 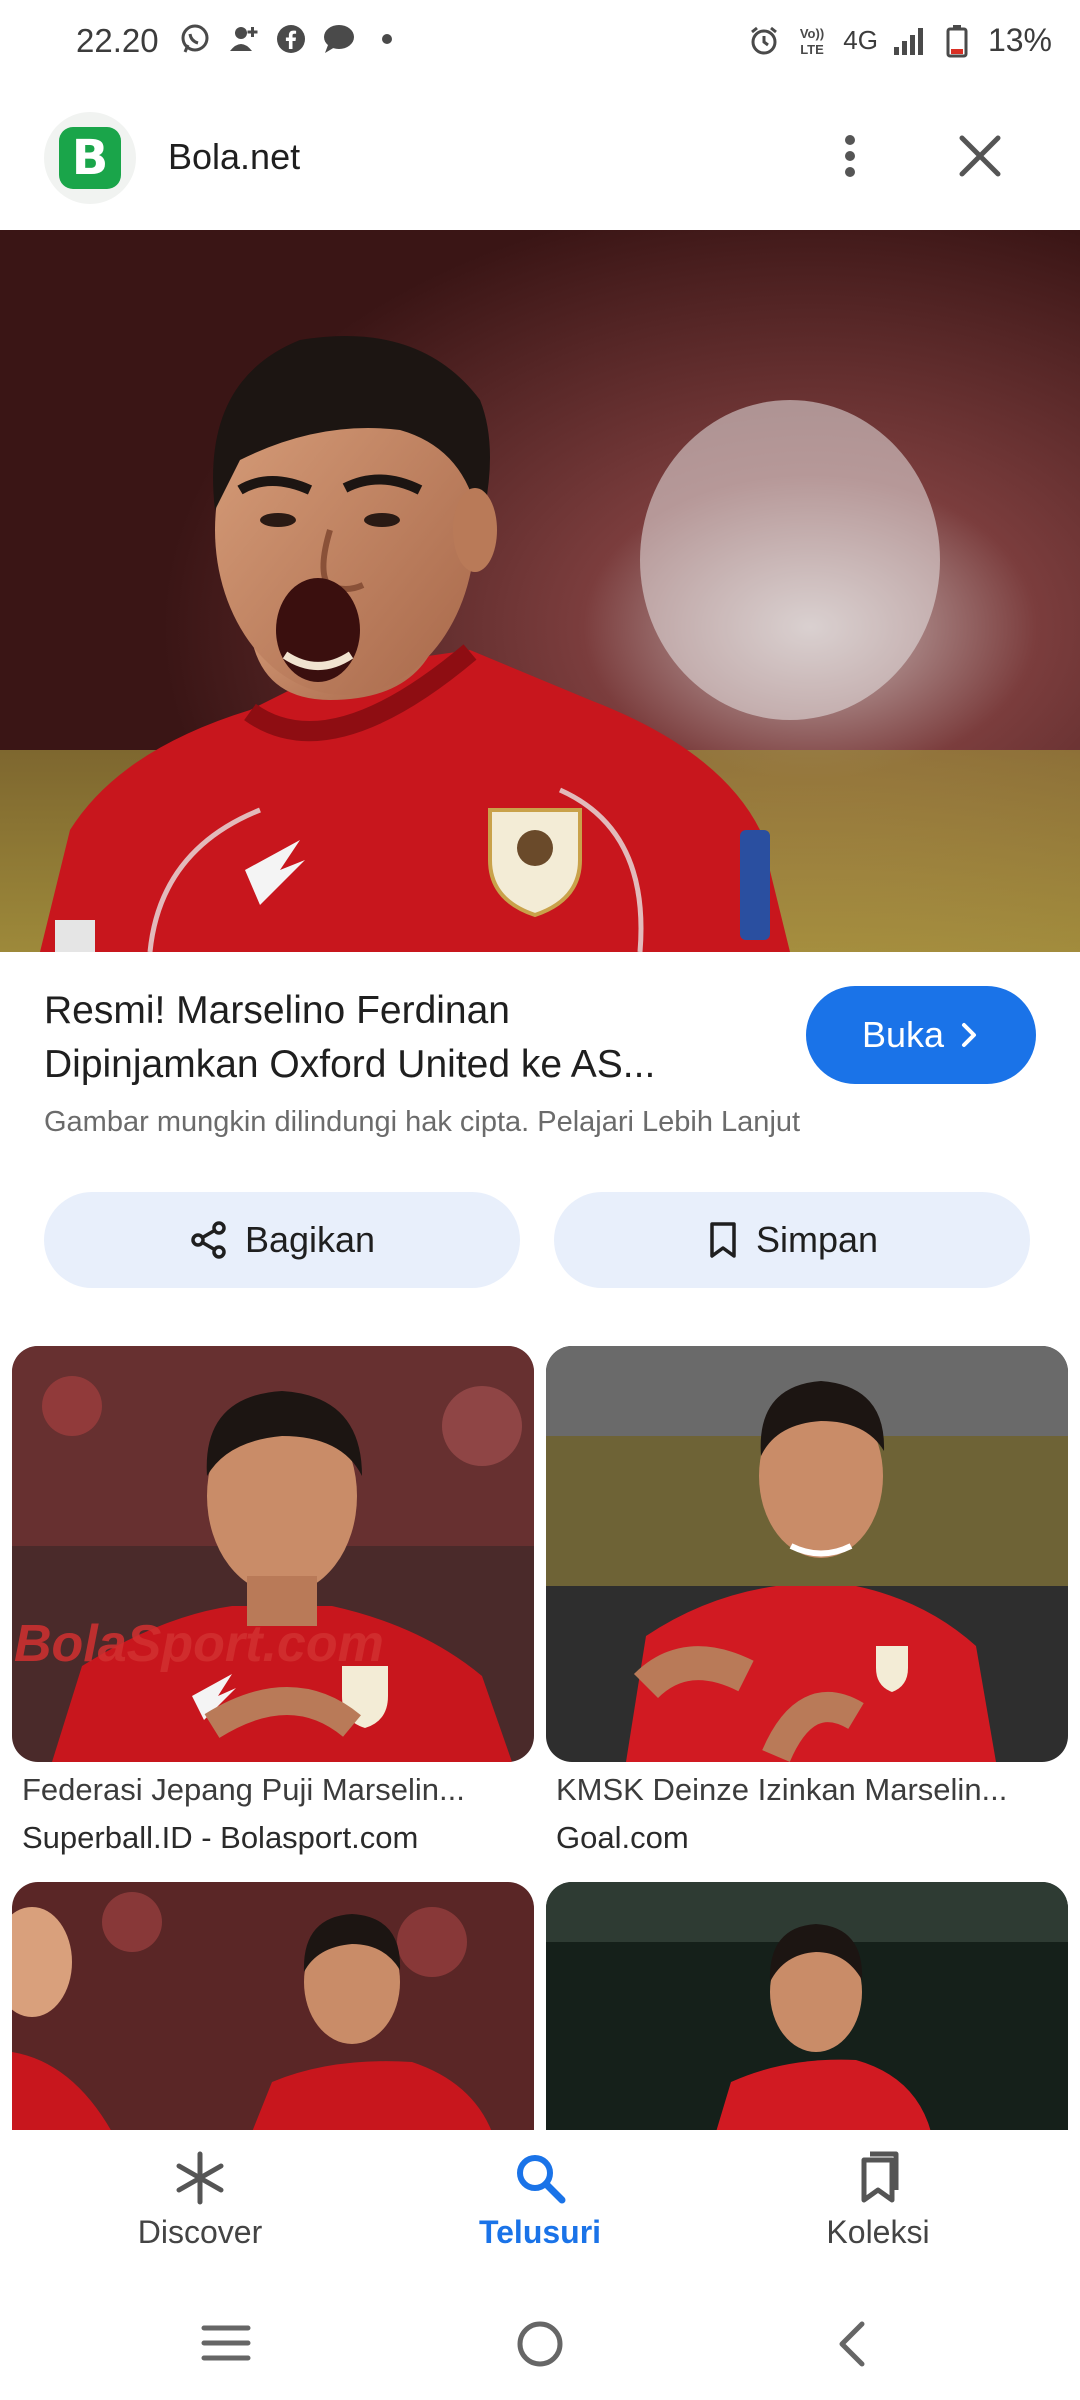 I want to click on volte-icon: Vo)) LTE, so click(x=812, y=41).